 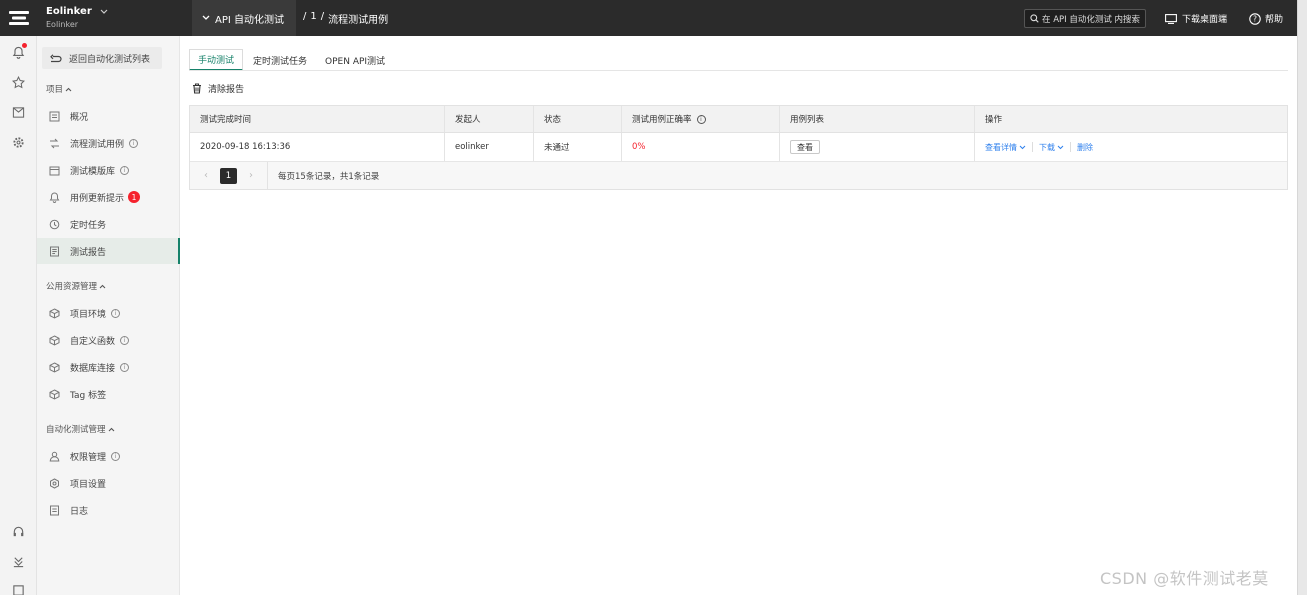 I want to click on app-logo, so click(x=18, y=18).